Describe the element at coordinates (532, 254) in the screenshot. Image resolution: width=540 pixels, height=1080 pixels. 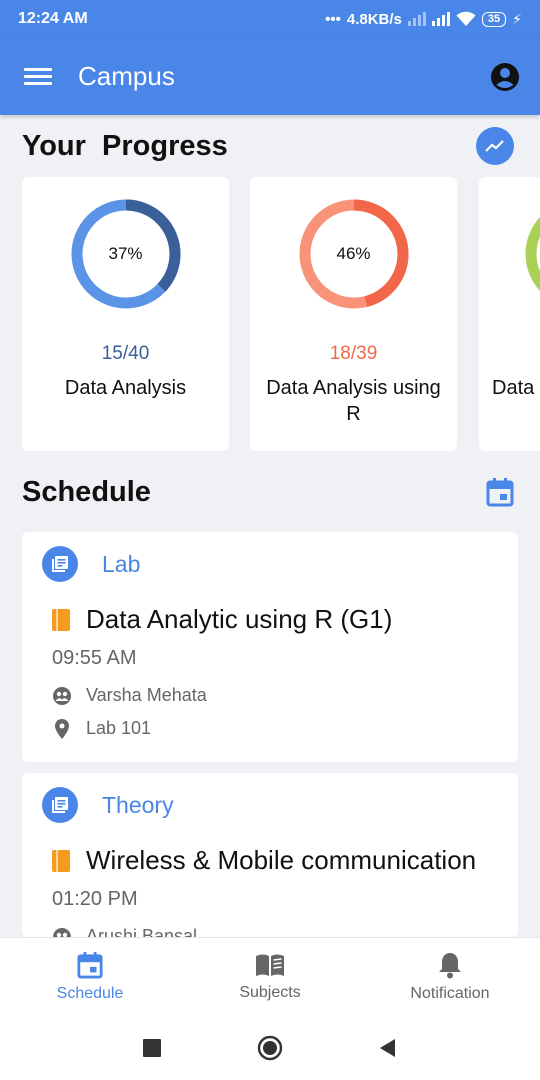
I see `progress-ring` at that location.